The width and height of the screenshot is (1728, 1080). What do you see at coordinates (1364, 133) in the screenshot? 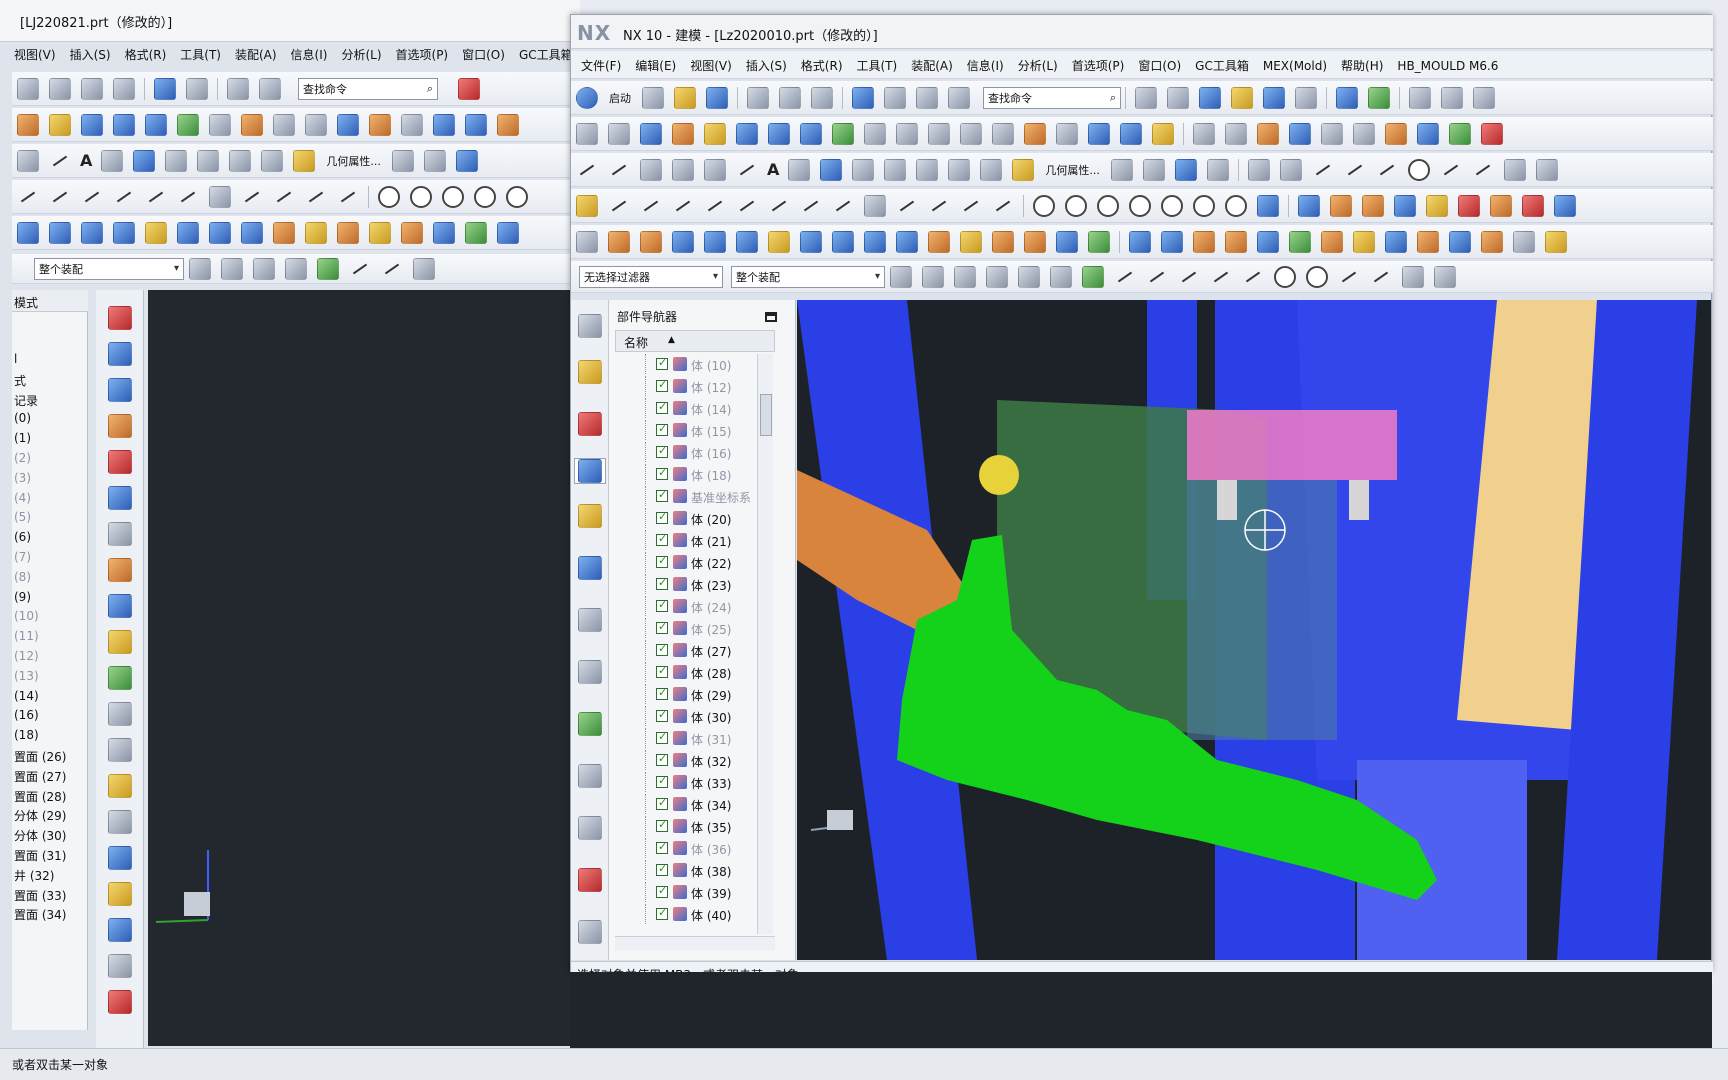
I see `draft-icon` at bounding box center [1364, 133].